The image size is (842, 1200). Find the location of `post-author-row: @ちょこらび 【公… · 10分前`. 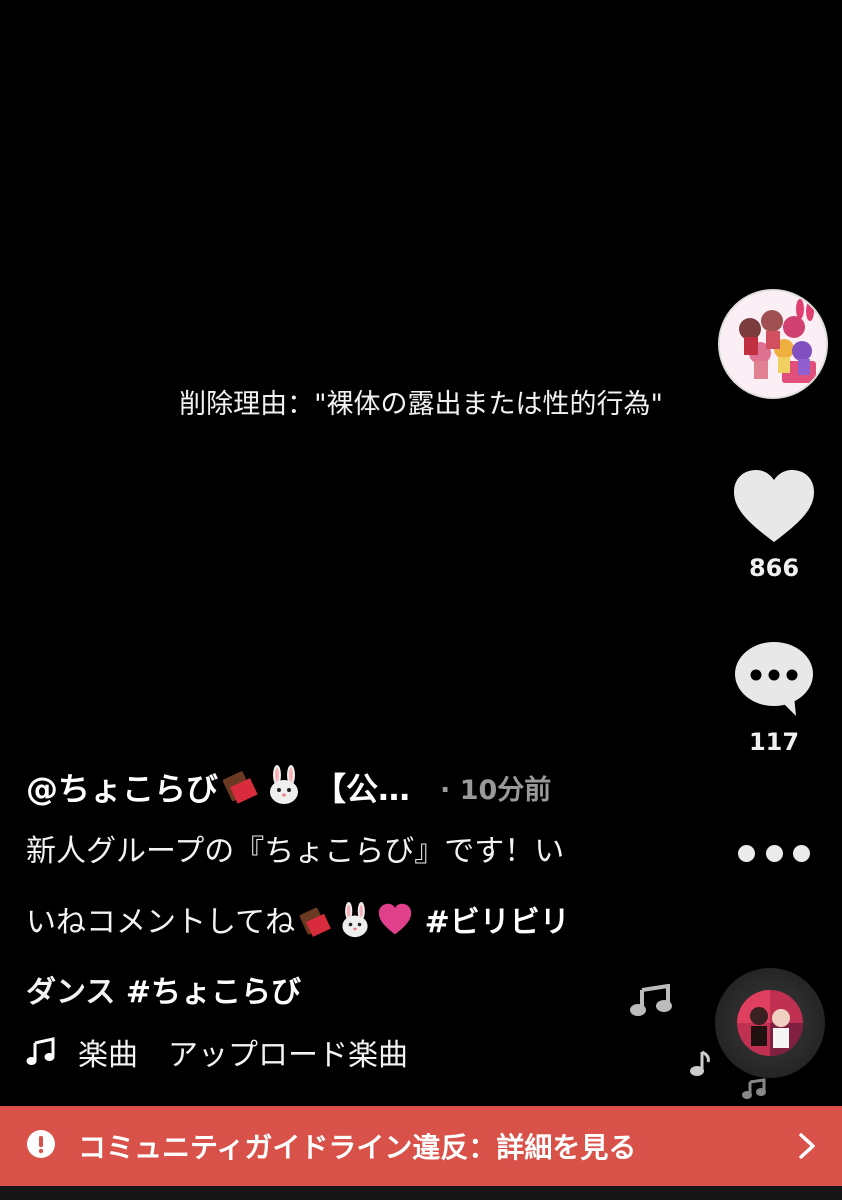

post-author-row: @ちょこらび 【公… · 10分前 is located at coordinates (371, 787).